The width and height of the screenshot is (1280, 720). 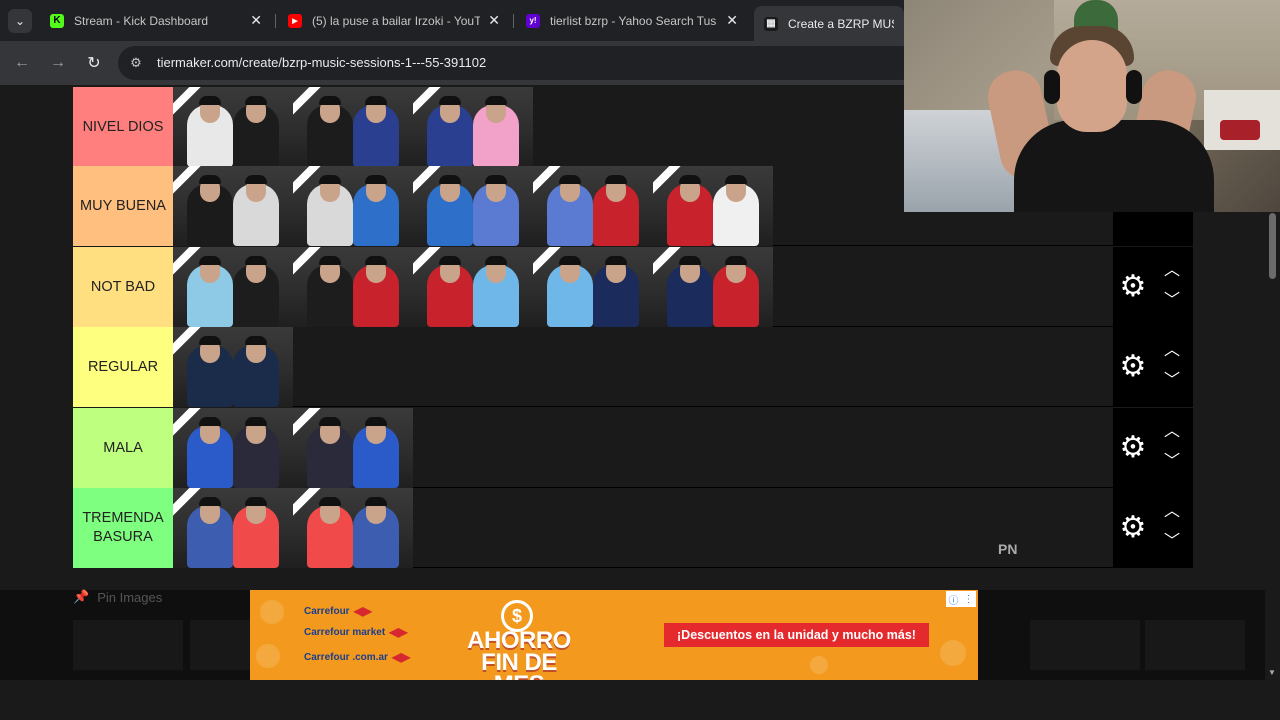 What do you see at coordinates (1134, 87) in the screenshot?
I see `headset-icon` at bounding box center [1134, 87].